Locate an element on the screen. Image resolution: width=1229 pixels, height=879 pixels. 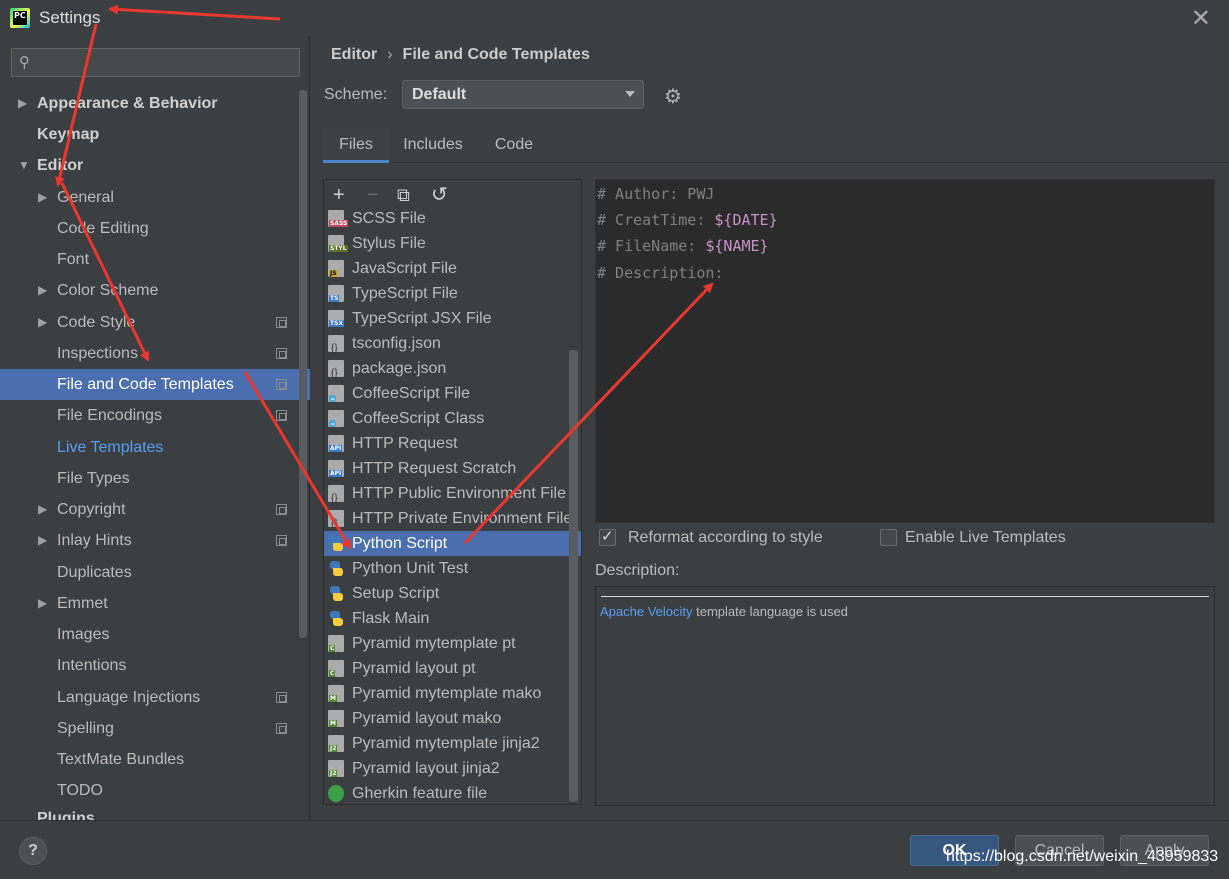
list-item: M Pyramid layout mako is located at coordinates (446, 718).